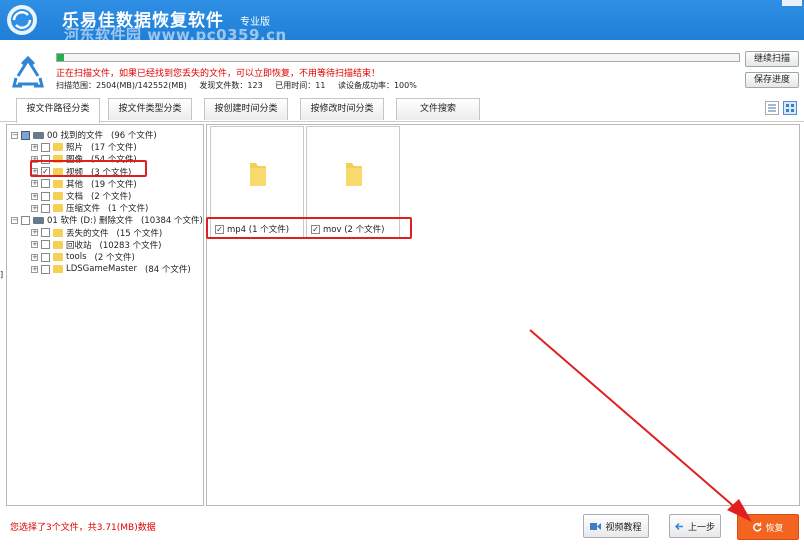 Image resolution: width=804 pixels, height=546 pixels. I want to click on tree-node-folder: + ✓ 视频 (3 个文件), so click(81, 172).